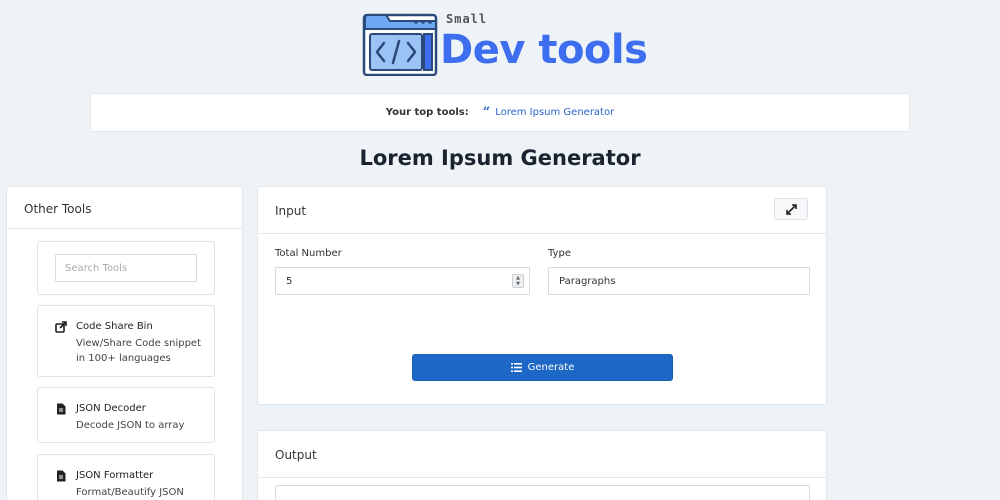 This screenshot has width=1000, height=500. Describe the element at coordinates (542, 454) in the screenshot. I see `output-panel-header: Output` at that location.